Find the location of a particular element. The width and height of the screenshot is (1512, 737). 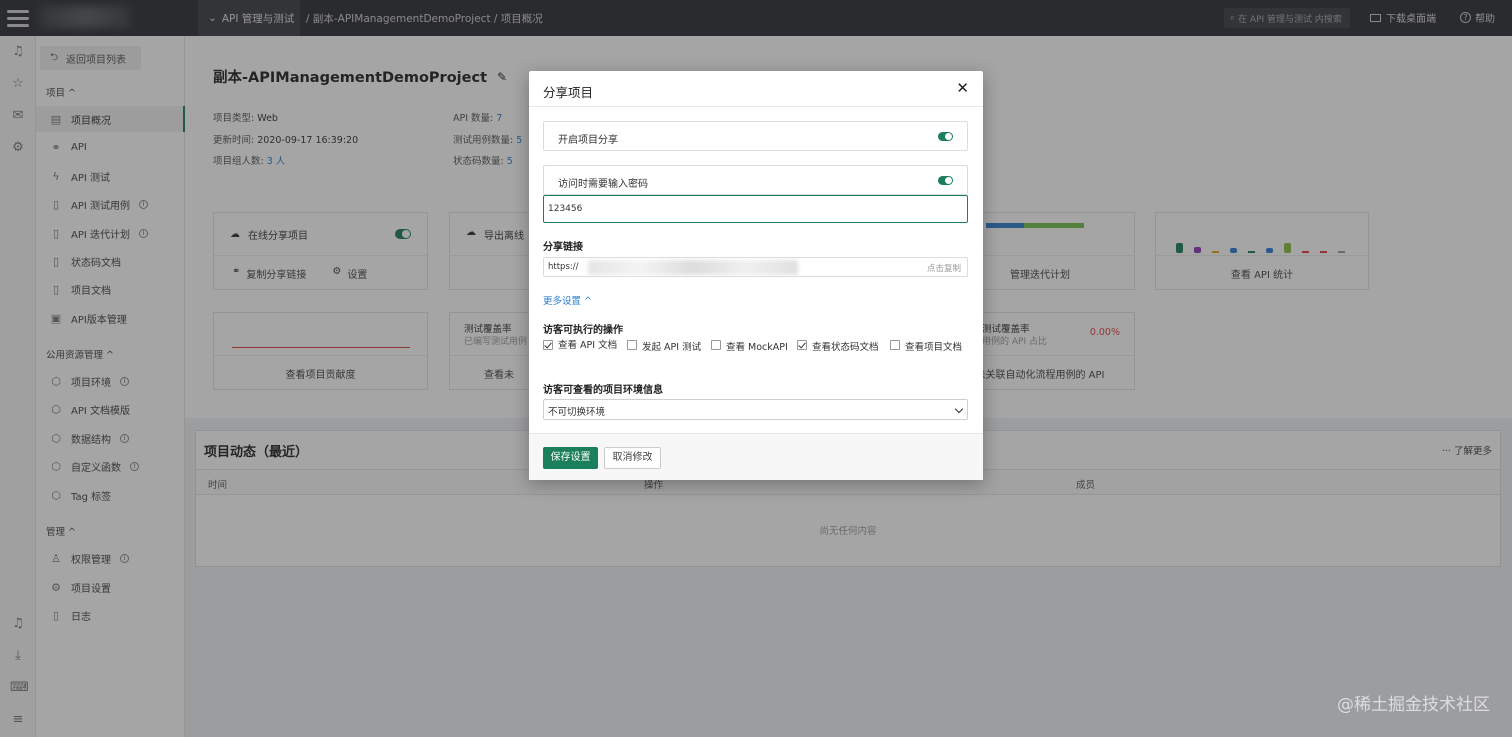

require-password-option: 访问时需要输入密码 is located at coordinates (755, 180).